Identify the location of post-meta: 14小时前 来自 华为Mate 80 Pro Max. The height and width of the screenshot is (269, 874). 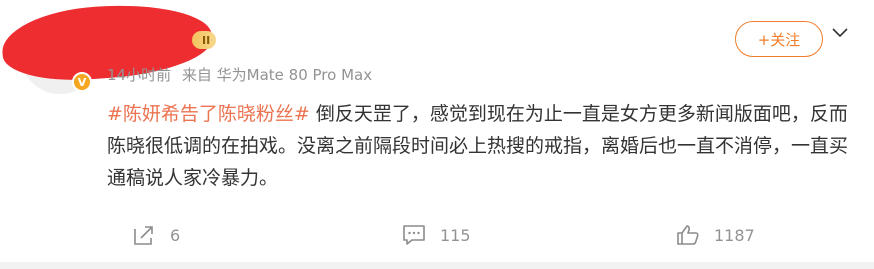
(242, 74).